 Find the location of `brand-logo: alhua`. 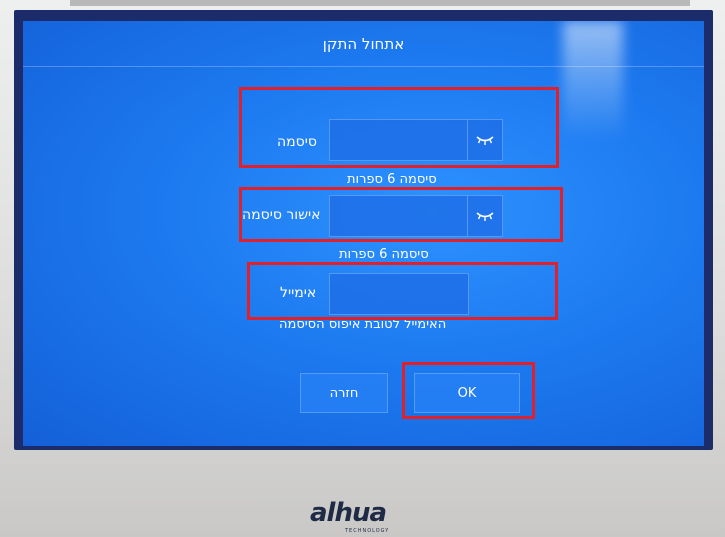

brand-logo: alhua is located at coordinates (348, 513).